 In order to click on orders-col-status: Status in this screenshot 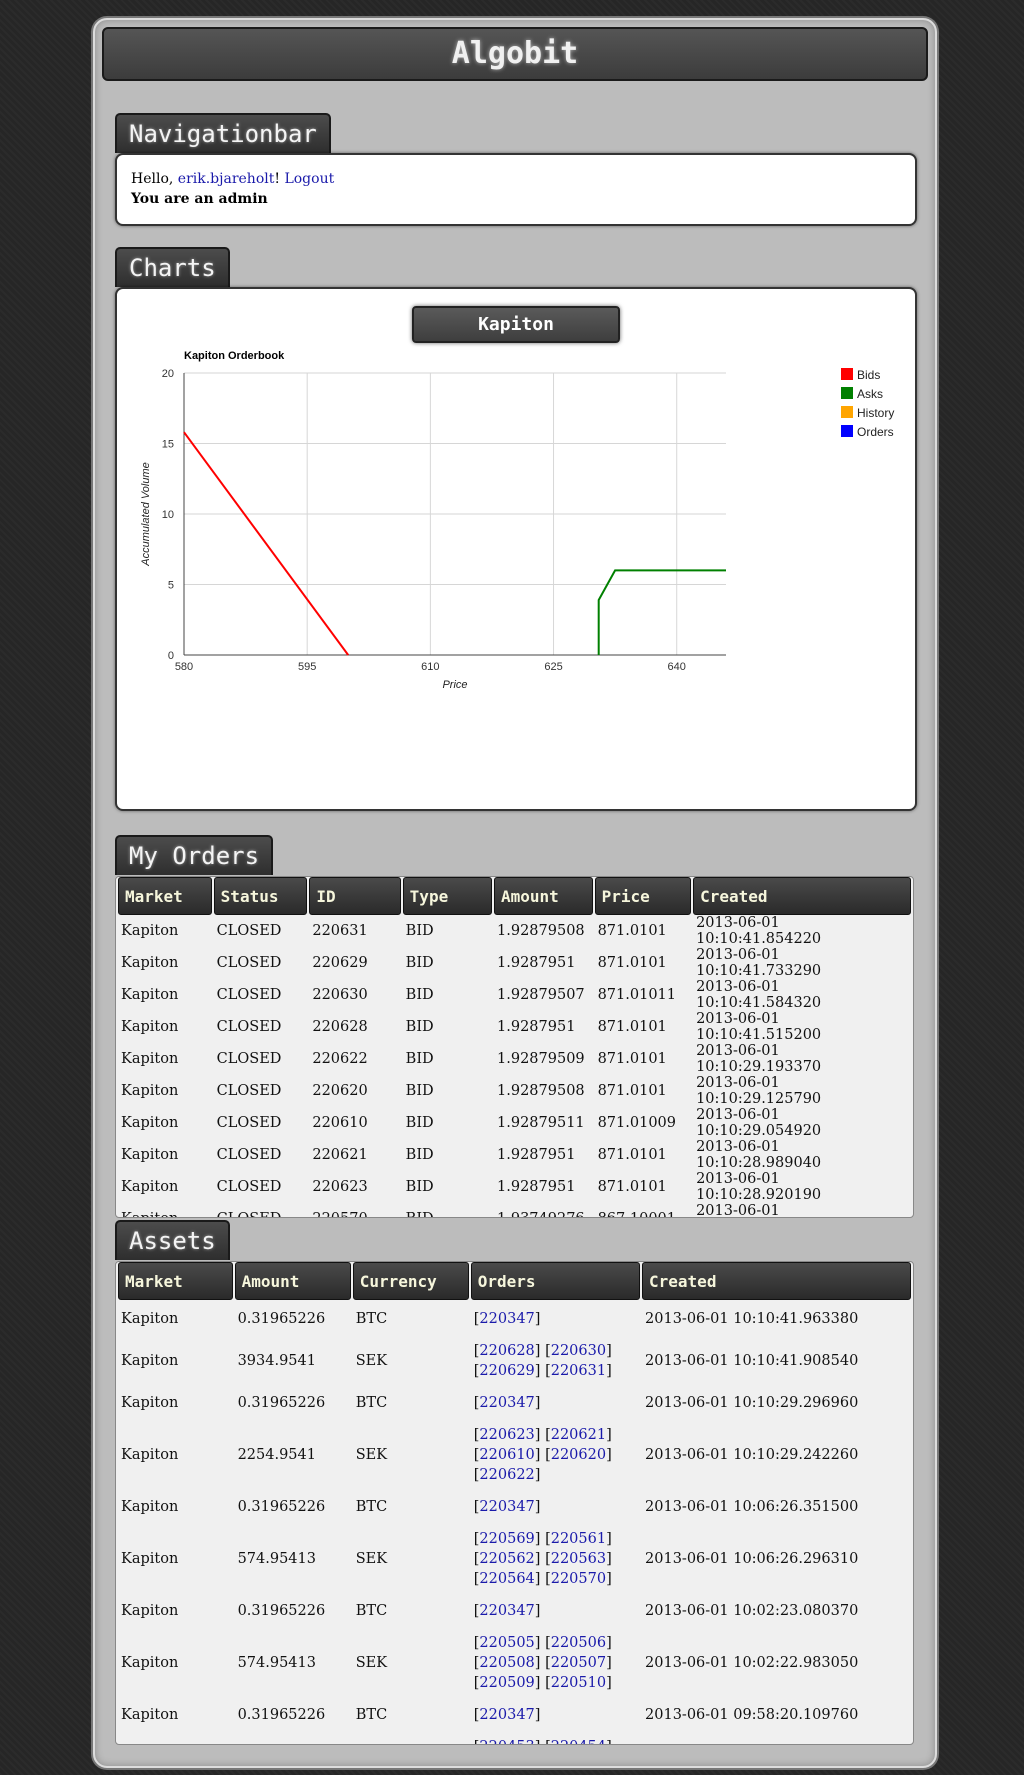, I will do `click(260, 896)`.